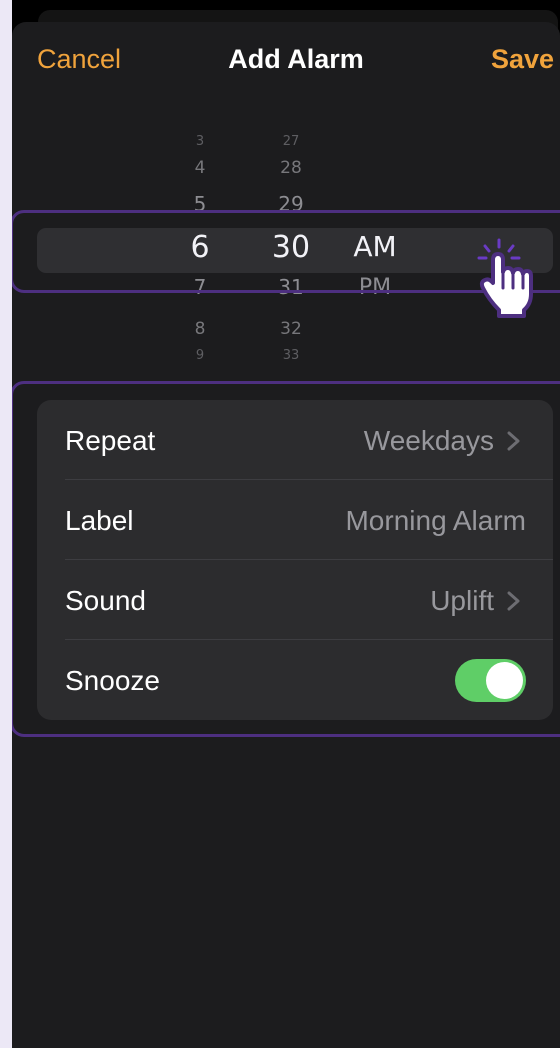  Describe the element at coordinates (296, 59) in the screenshot. I see `page-title: Add Alarm` at that location.